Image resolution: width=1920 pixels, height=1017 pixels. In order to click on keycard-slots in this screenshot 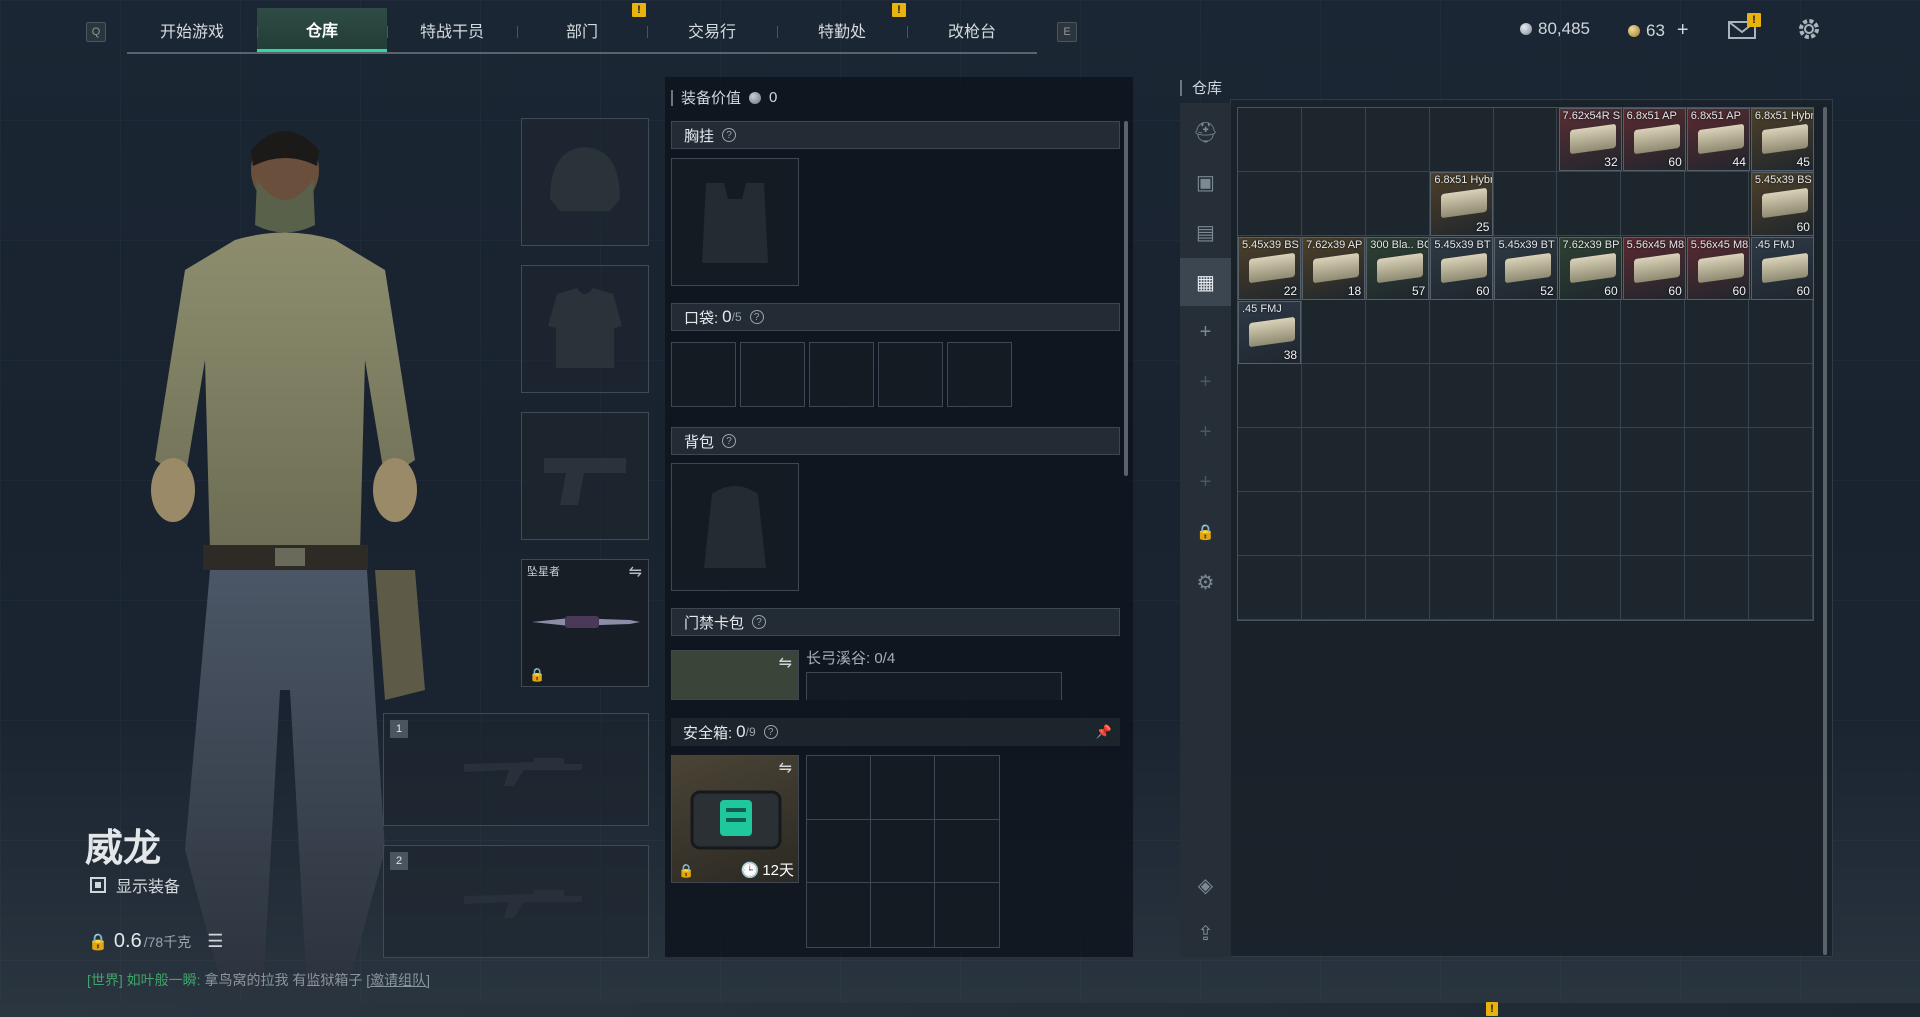, I will do `click(934, 686)`.